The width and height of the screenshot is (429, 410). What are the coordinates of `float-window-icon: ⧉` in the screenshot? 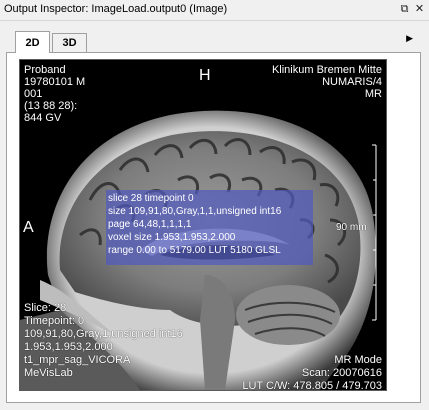 It's located at (404, 9).